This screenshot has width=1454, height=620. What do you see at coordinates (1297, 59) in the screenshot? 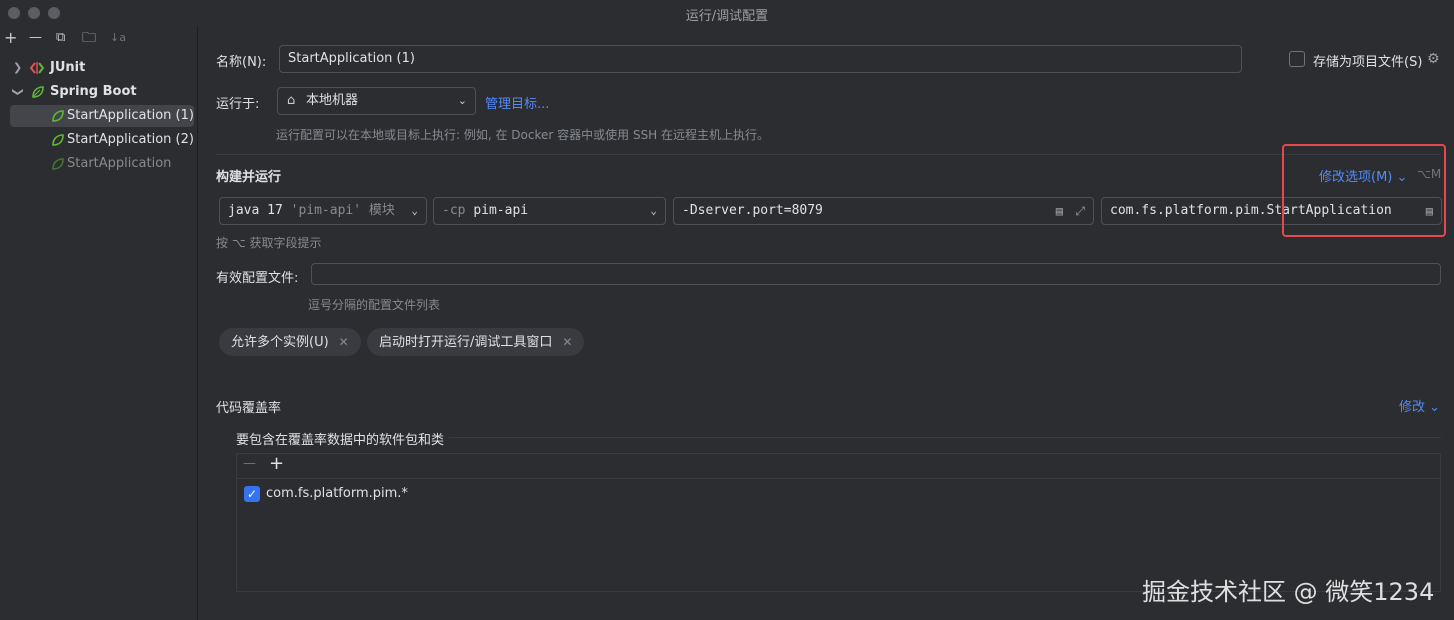
I see `store-as-project-file-checkbox` at bounding box center [1297, 59].